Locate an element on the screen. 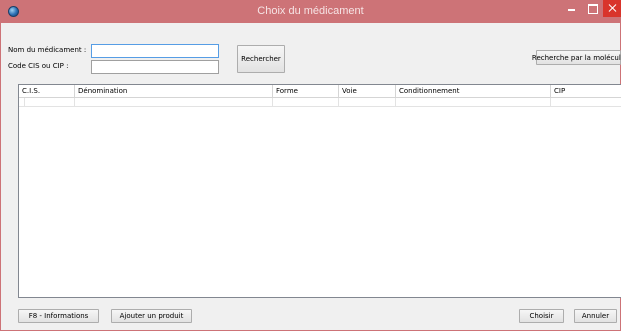 The image size is (621, 331). add-product-button: Ajouter un produit is located at coordinates (151, 316).